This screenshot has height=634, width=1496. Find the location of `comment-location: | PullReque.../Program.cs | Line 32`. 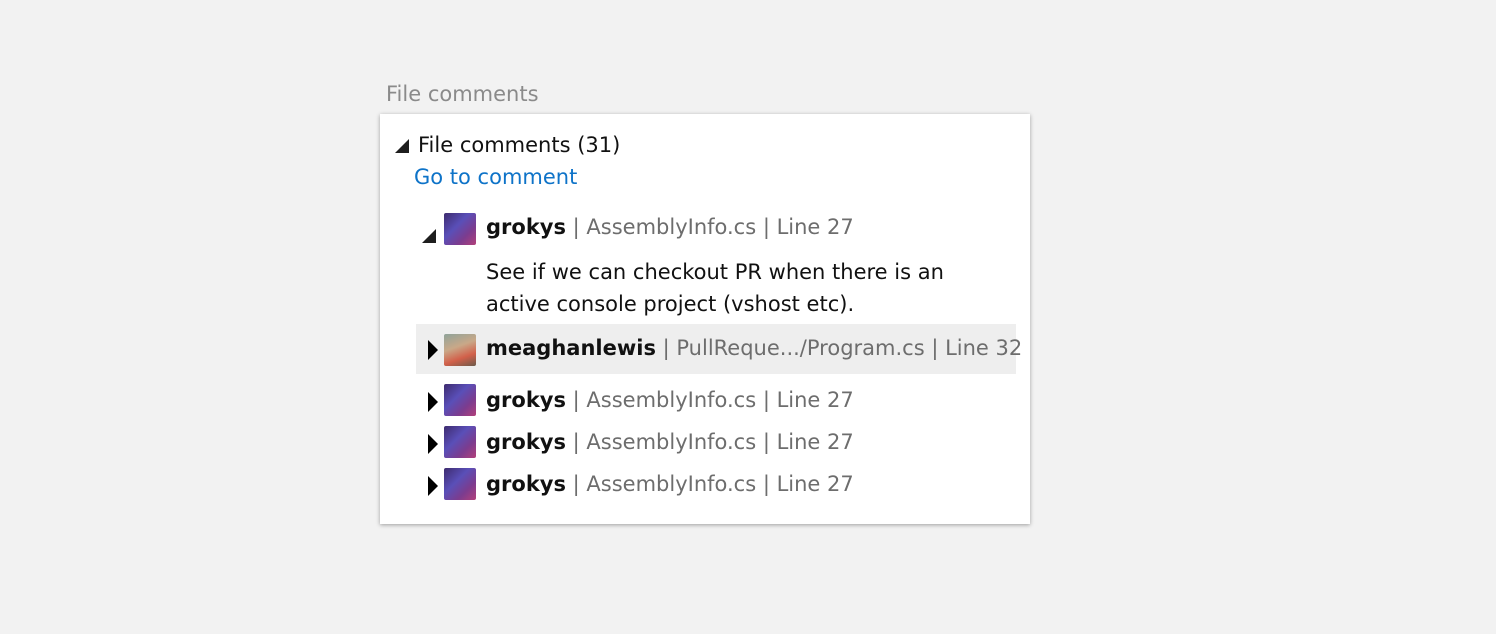

comment-location: | PullReque.../Program.cs | Line 32 is located at coordinates (839, 348).